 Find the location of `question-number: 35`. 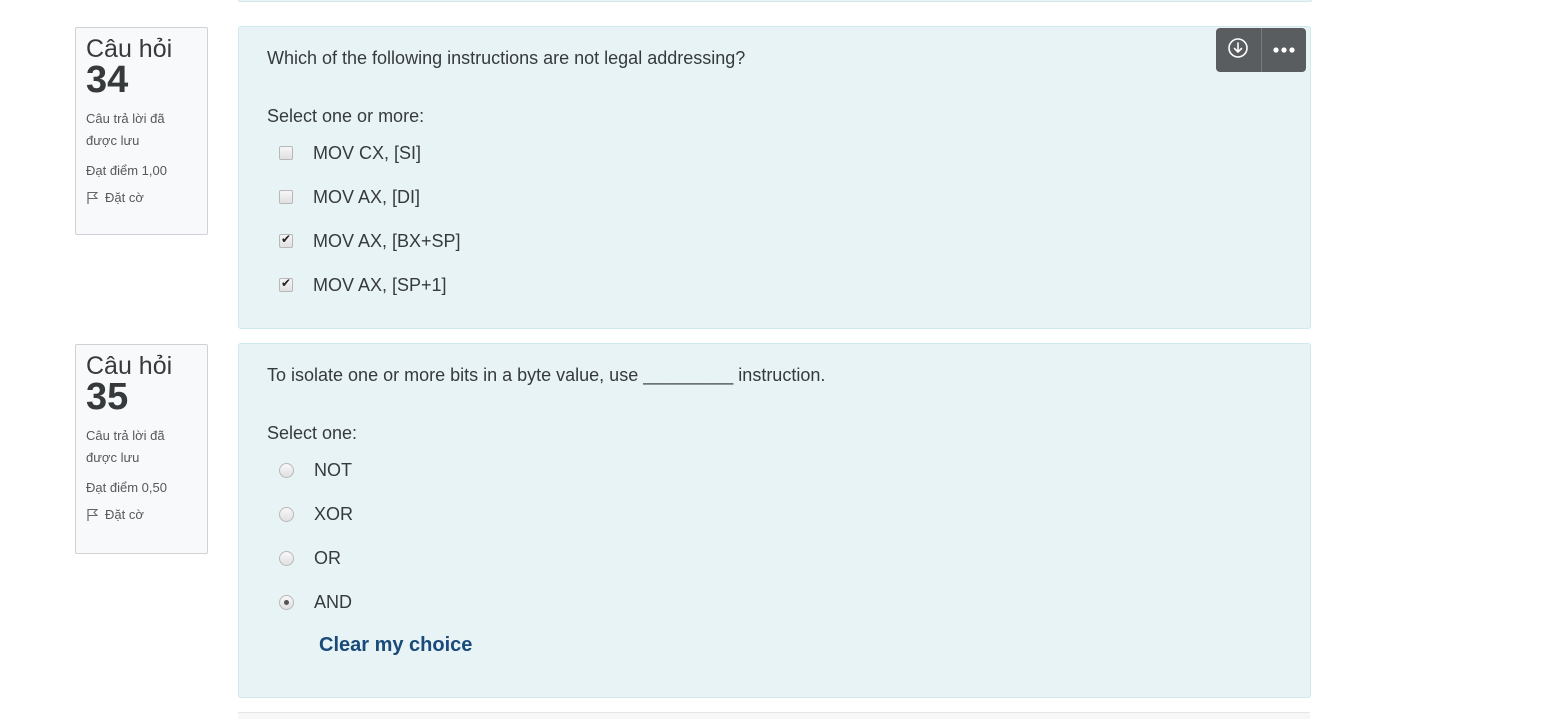

question-number: 35 is located at coordinates (107, 397).